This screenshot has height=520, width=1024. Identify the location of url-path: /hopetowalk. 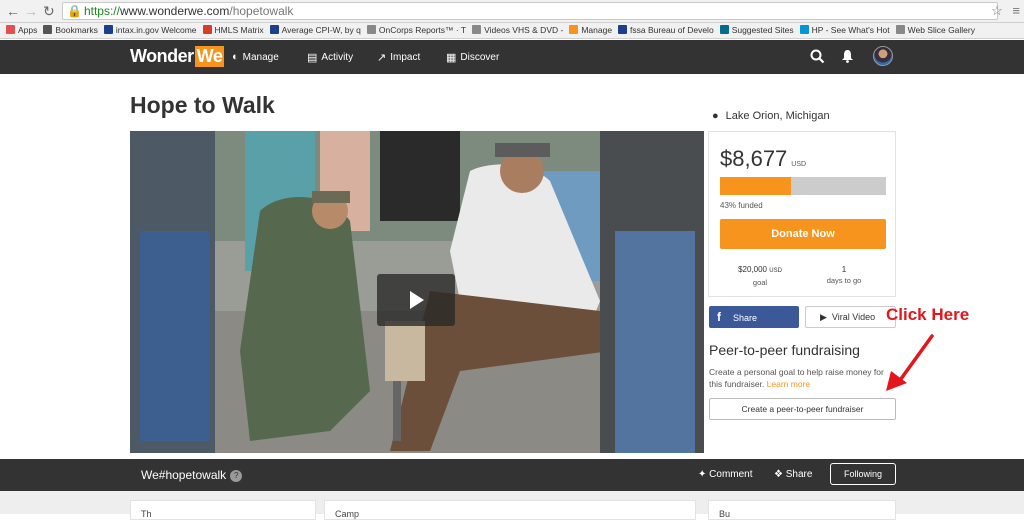
(261, 11).